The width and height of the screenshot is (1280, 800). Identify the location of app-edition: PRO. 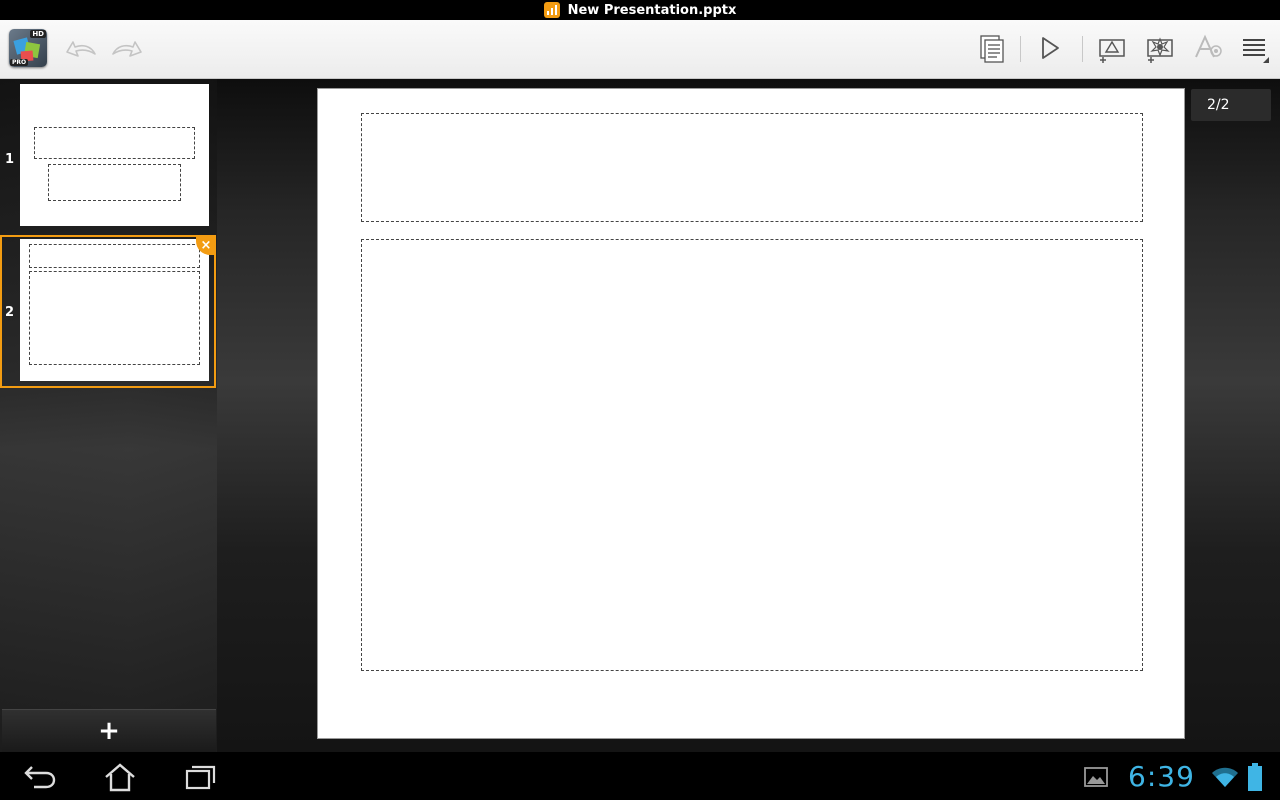
(19, 62).